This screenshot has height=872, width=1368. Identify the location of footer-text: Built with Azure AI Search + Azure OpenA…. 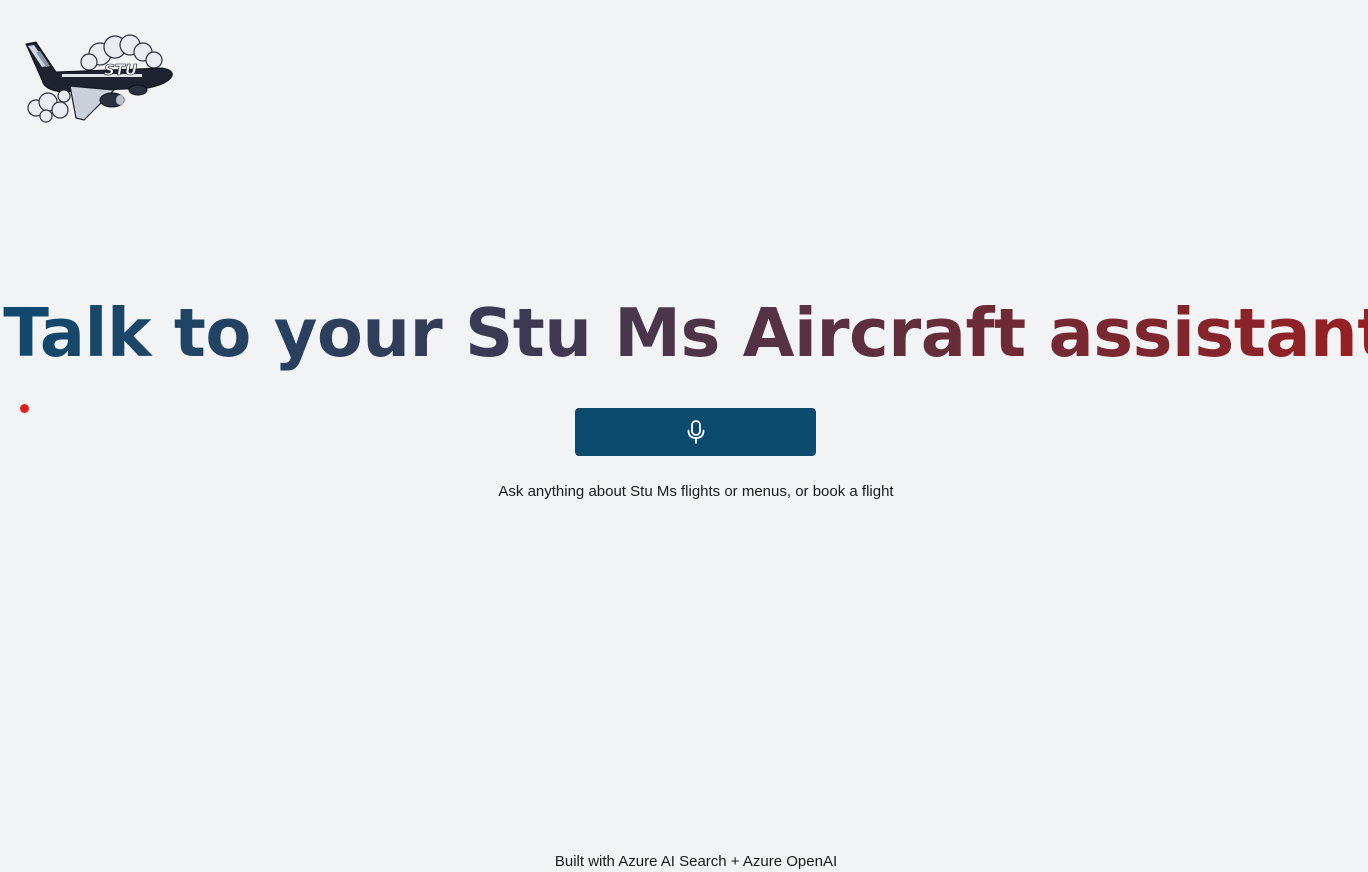
(696, 861).